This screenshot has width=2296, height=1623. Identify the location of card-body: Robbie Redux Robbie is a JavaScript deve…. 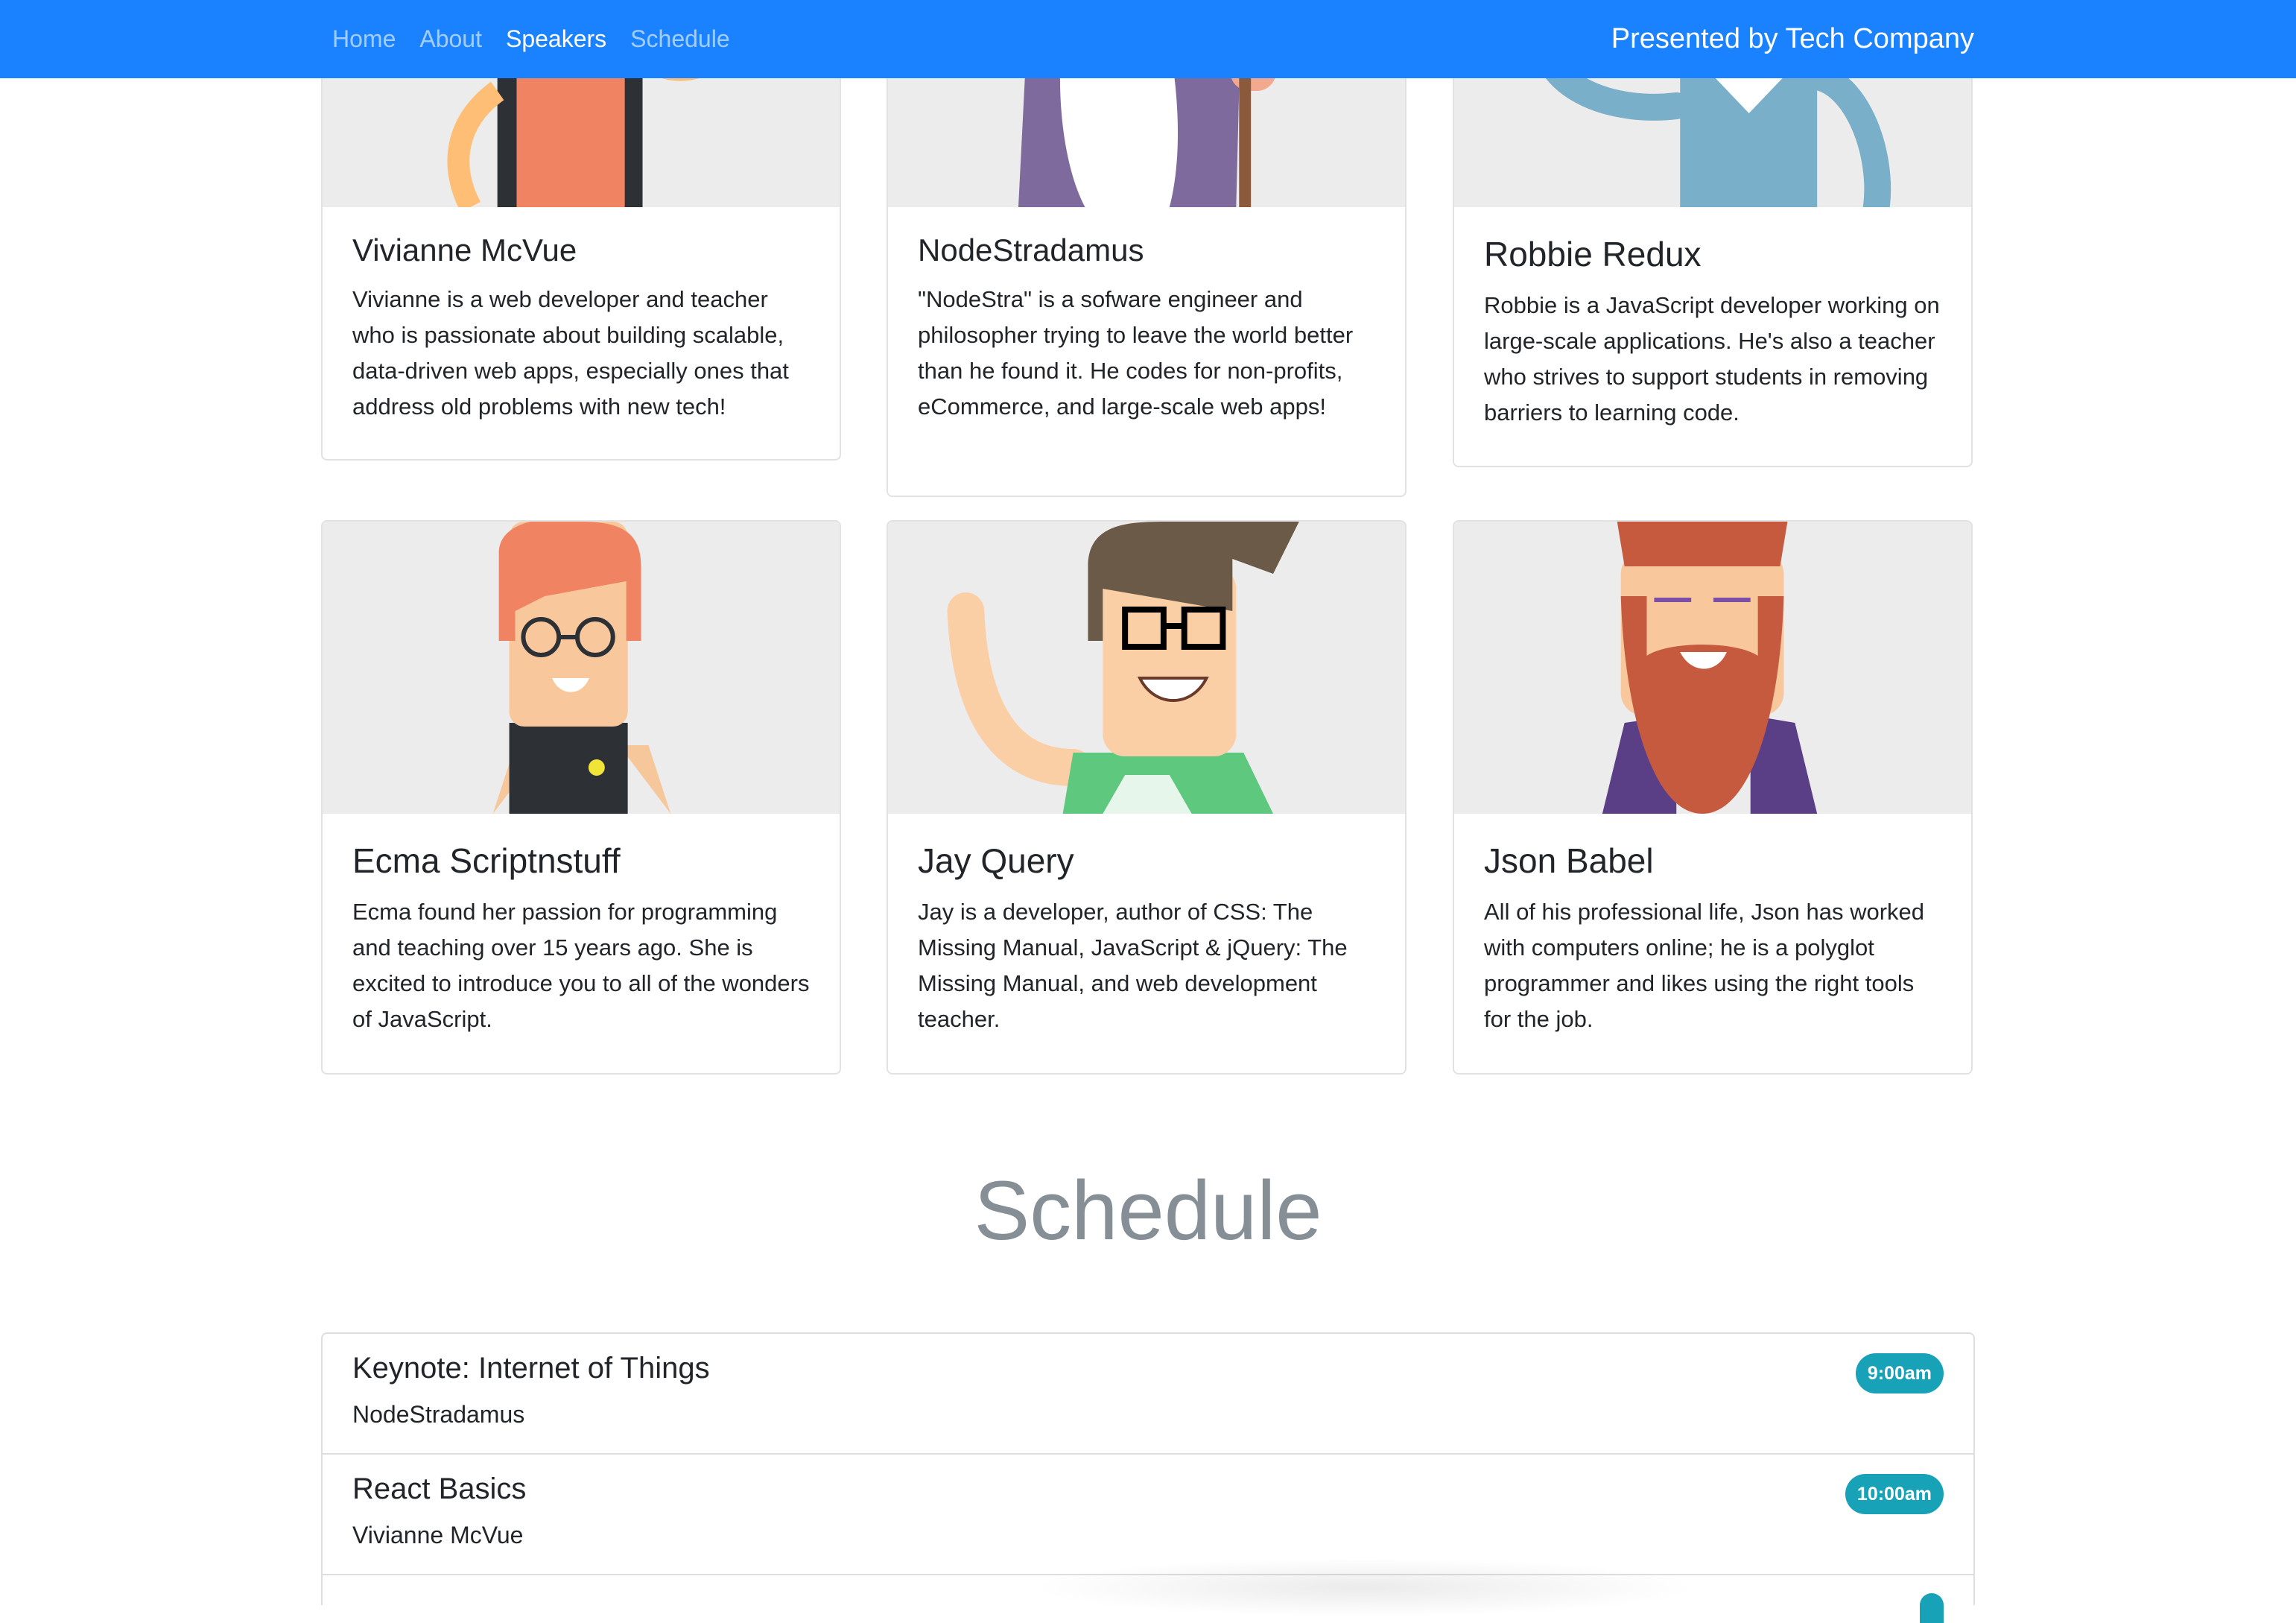
(1712, 333).